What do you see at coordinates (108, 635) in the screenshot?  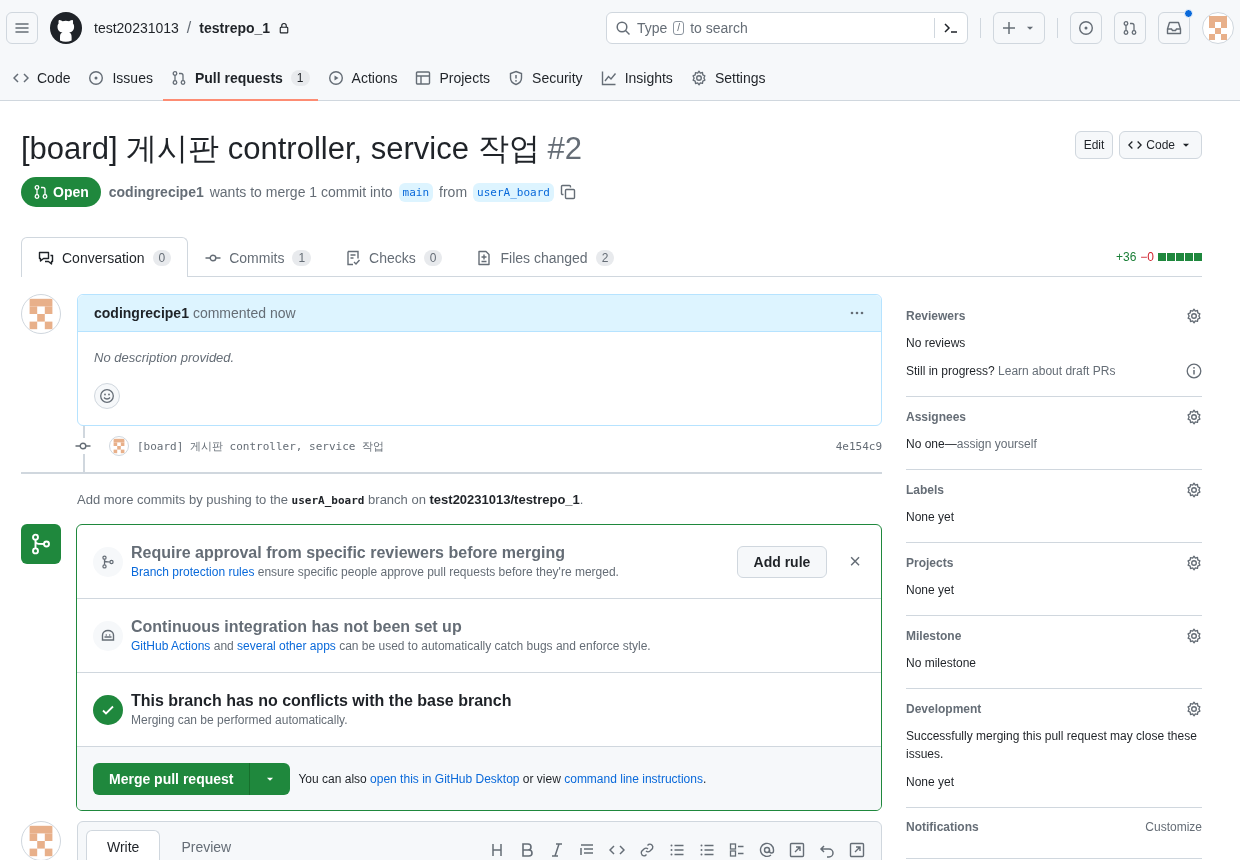 I see `robot-icon` at bounding box center [108, 635].